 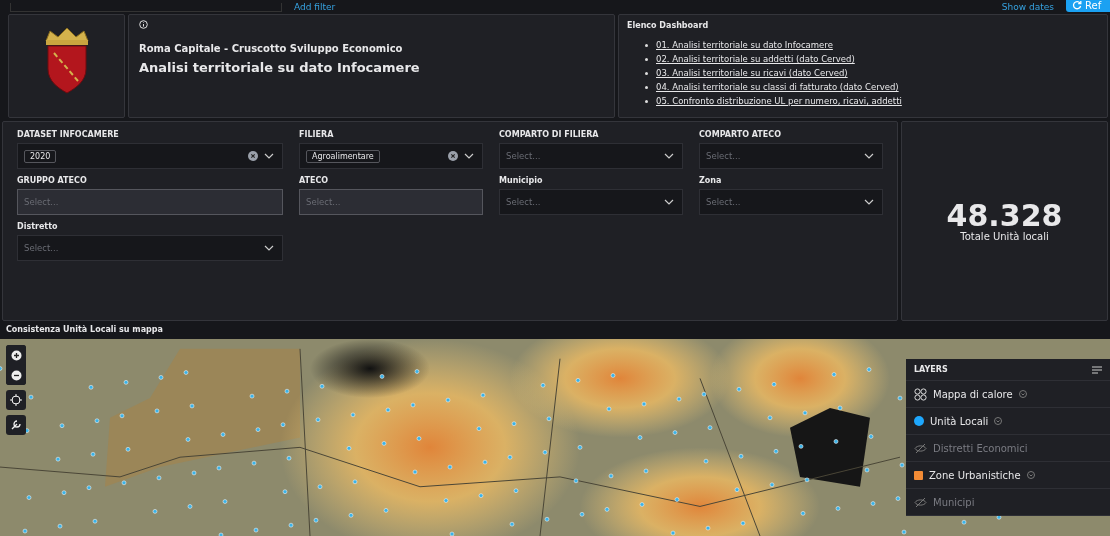 What do you see at coordinates (1008, 502) in the screenshot?
I see `layer-item: Municipi` at bounding box center [1008, 502].